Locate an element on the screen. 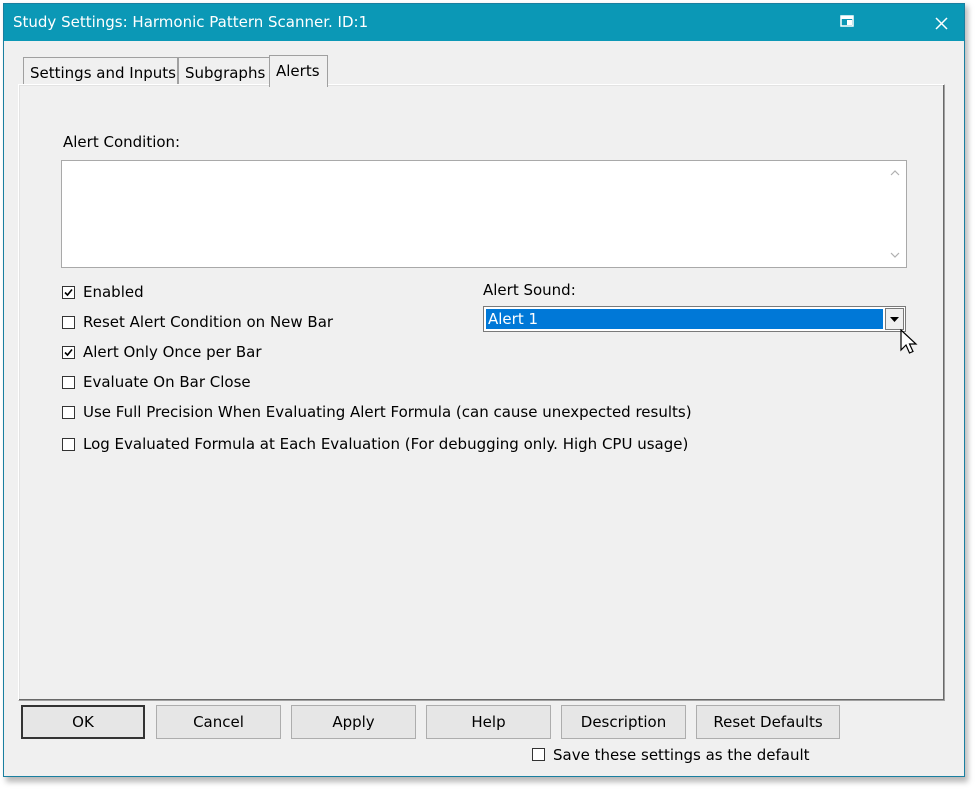 The image size is (978, 790). alert-sound-select: Alert 1 is located at coordinates (694, 319).